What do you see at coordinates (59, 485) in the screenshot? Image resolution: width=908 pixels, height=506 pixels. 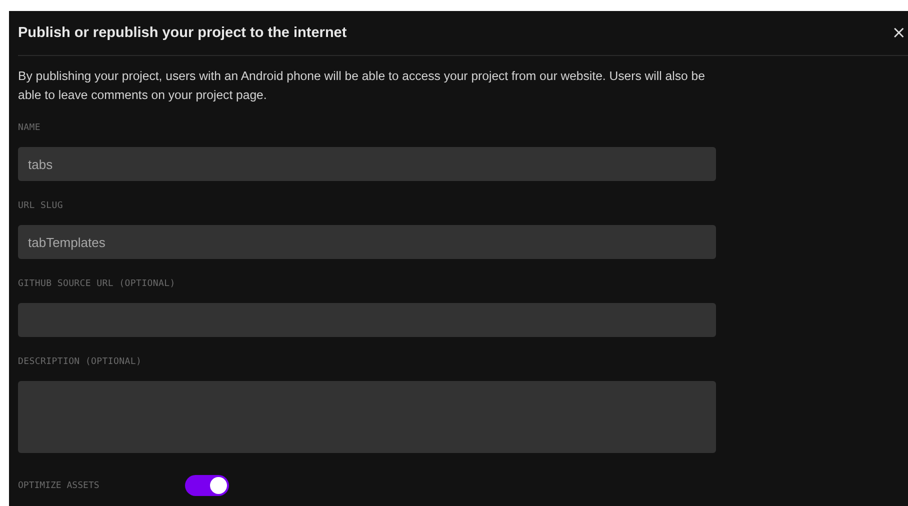 I see `option-label: OPTIMIZE ASSETS` at bounding box center [59, 485].